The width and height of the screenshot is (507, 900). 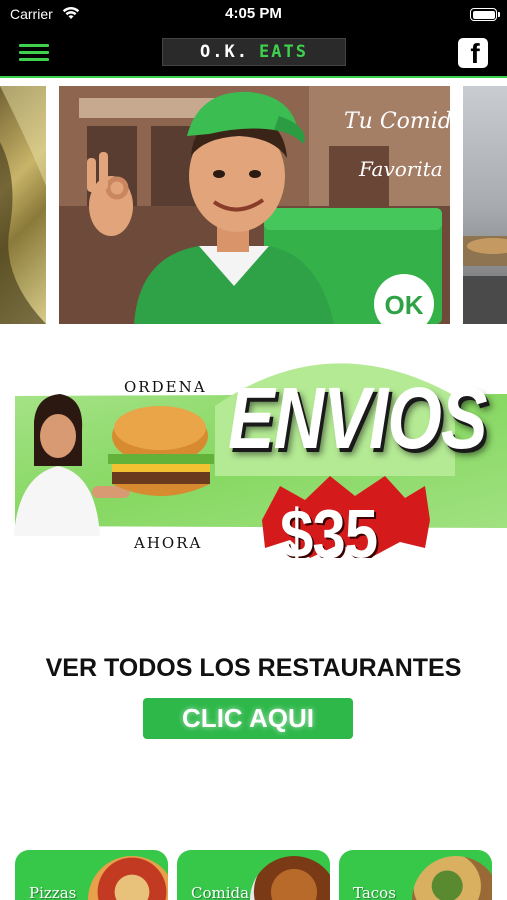 I want to click on category-card-comida: Comida, so click(x=253, y=875).